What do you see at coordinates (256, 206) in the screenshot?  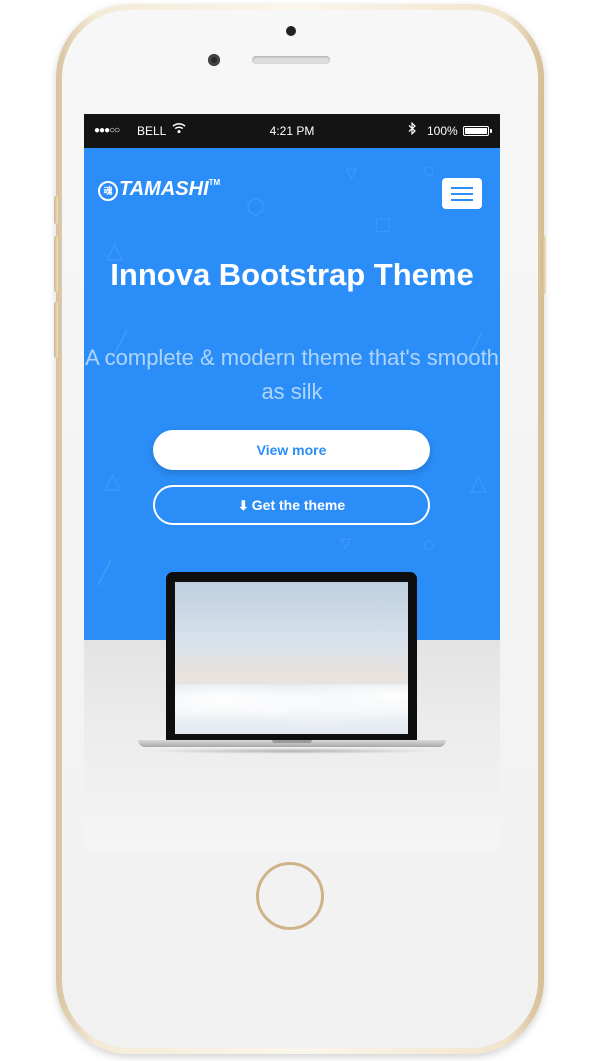 I see `decorative-hexagon-icon: ⬡` at bounding box center [256, 206].